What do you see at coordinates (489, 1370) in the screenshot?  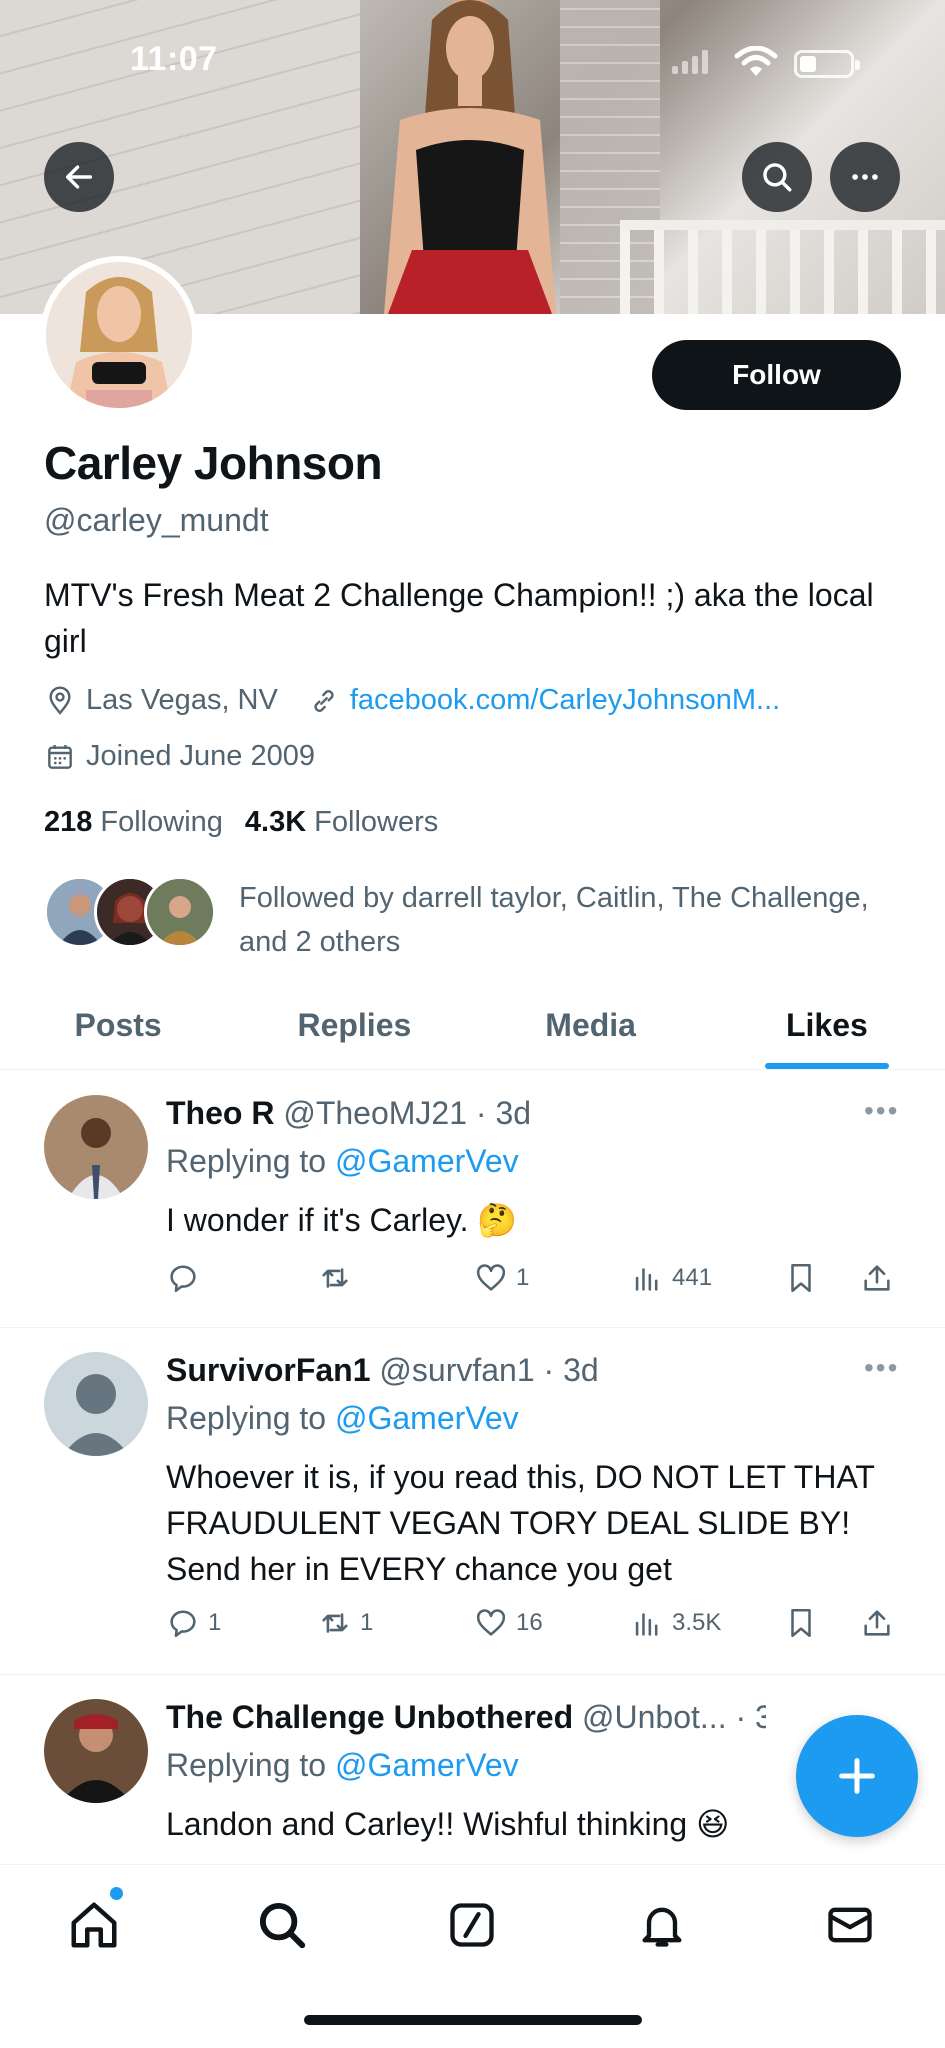 I see `post-author-meta: @survfan1 · 3d` at bounding box center [489, 1370].